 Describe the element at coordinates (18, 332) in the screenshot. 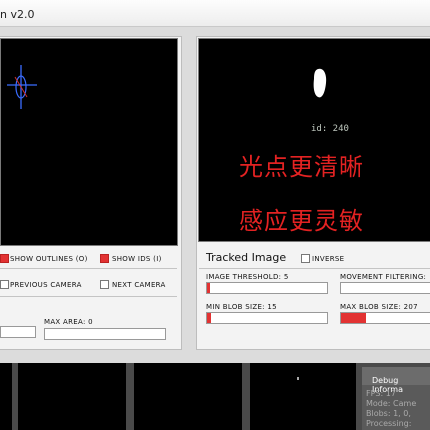

I see `min-area-slider` at that location.